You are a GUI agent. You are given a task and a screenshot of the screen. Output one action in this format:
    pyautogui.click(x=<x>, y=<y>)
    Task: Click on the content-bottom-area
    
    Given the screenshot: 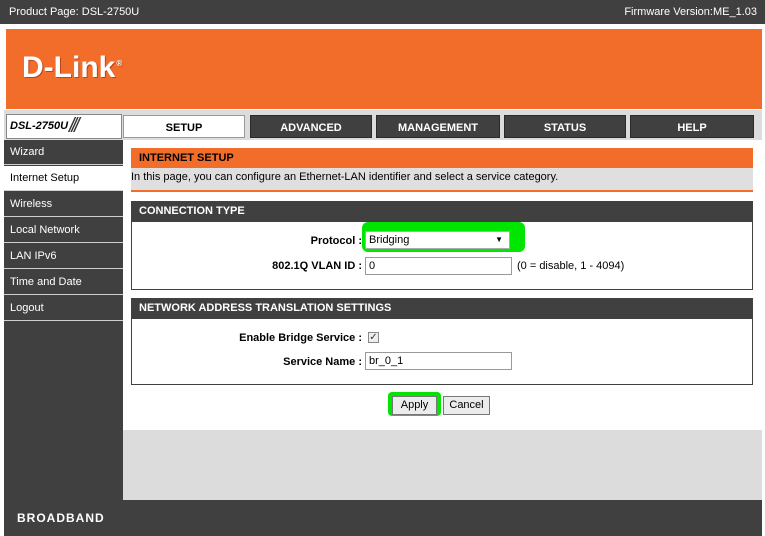 What is the action you would take?
    pyautogui.click(x=442, y=465)
    